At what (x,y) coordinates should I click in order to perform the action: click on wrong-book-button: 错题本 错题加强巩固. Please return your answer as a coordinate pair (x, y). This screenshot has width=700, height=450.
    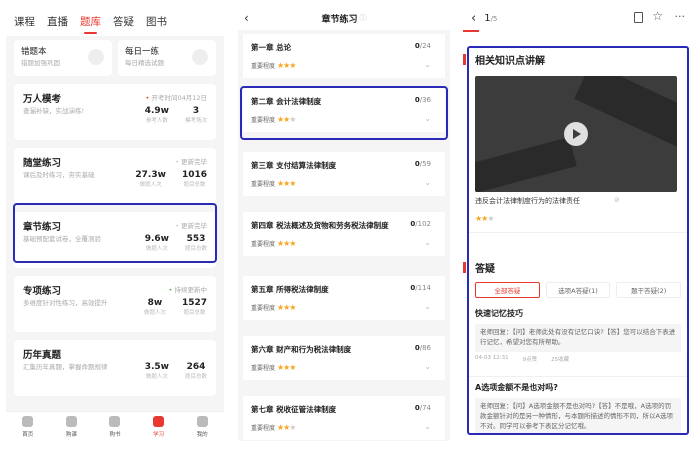
    Looking at the image, I should click on (63, 58).